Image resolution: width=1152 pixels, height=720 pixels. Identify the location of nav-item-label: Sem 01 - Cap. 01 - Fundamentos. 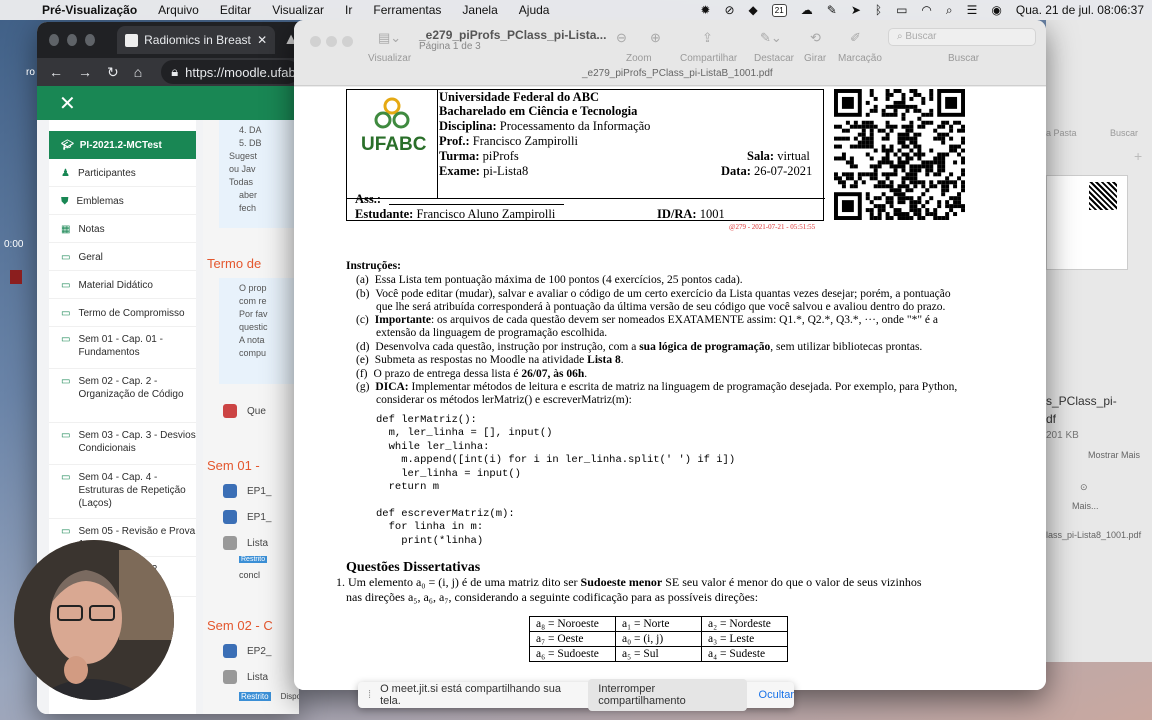
(120, 346).